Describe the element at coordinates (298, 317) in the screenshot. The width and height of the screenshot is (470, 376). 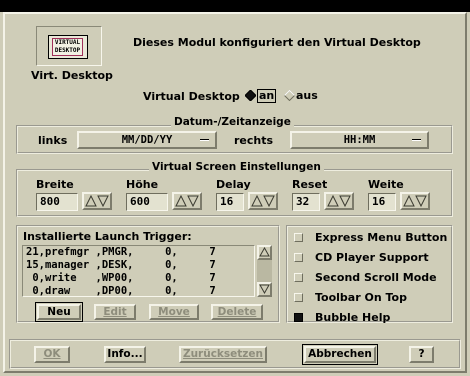
I see `checkbox-box-checked` at that location.